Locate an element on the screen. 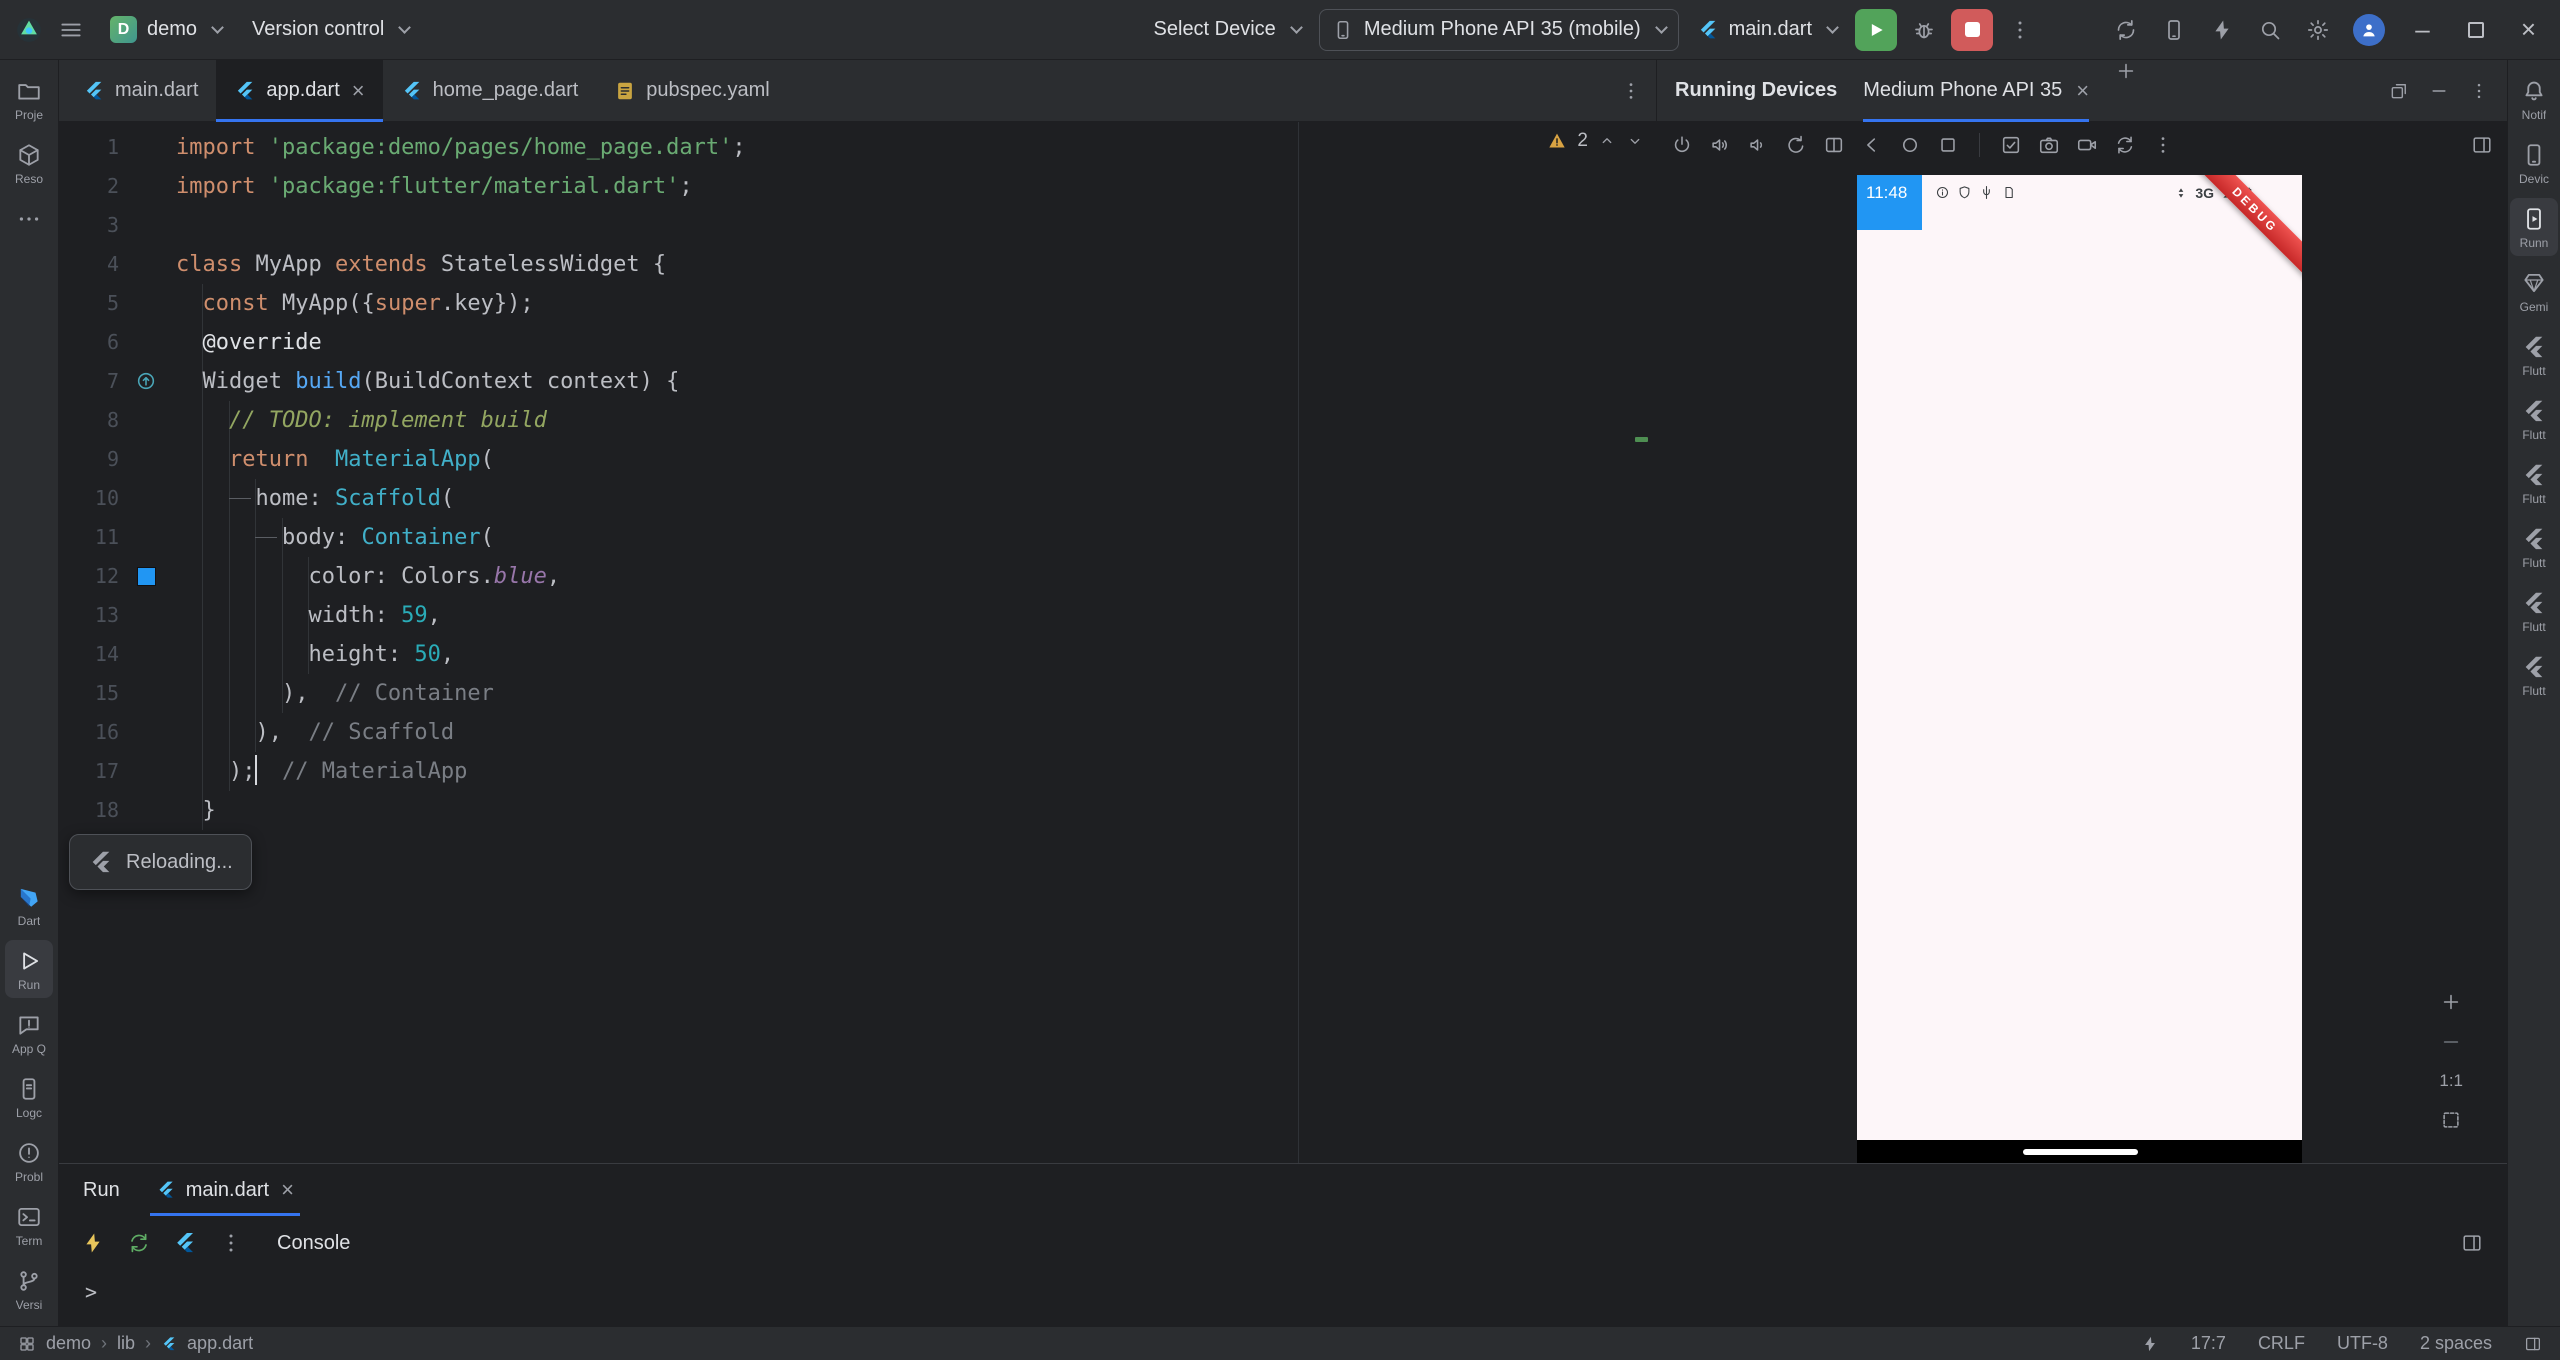  open-devtools-button is located at coordinates (185, 1243).